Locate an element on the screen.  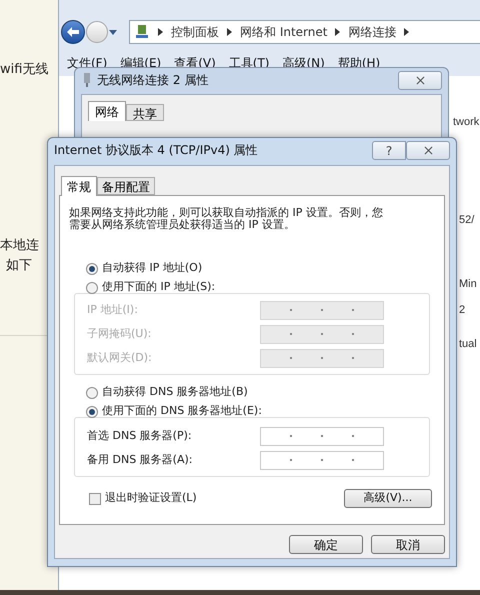
dialog-button: 取消 is located at coordinates (408, 544).